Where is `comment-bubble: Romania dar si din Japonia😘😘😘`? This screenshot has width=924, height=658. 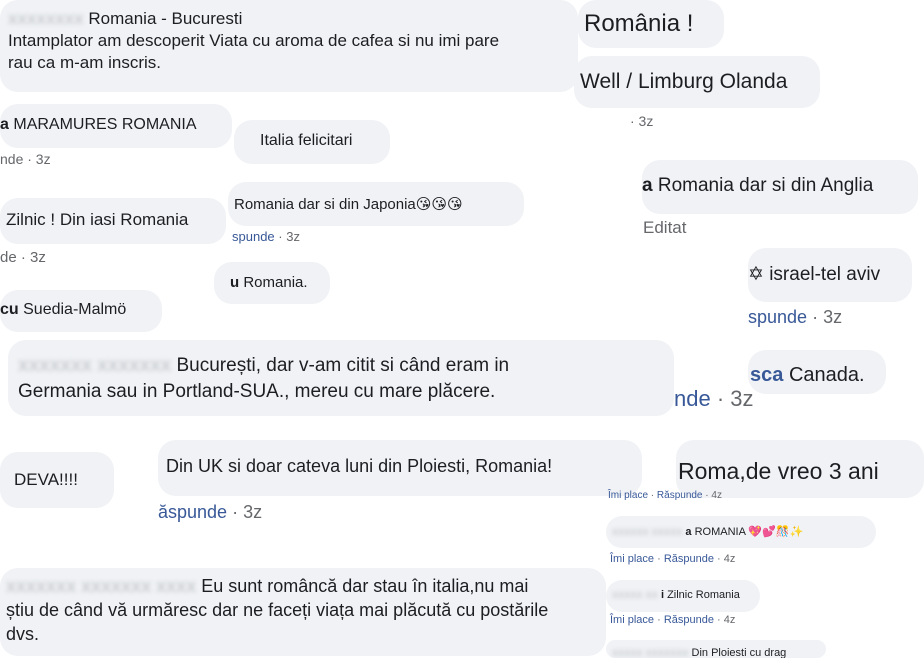
comment-bubble: Romania dar si din Japonia😘😘😘 is located at coordinates (376, 204).